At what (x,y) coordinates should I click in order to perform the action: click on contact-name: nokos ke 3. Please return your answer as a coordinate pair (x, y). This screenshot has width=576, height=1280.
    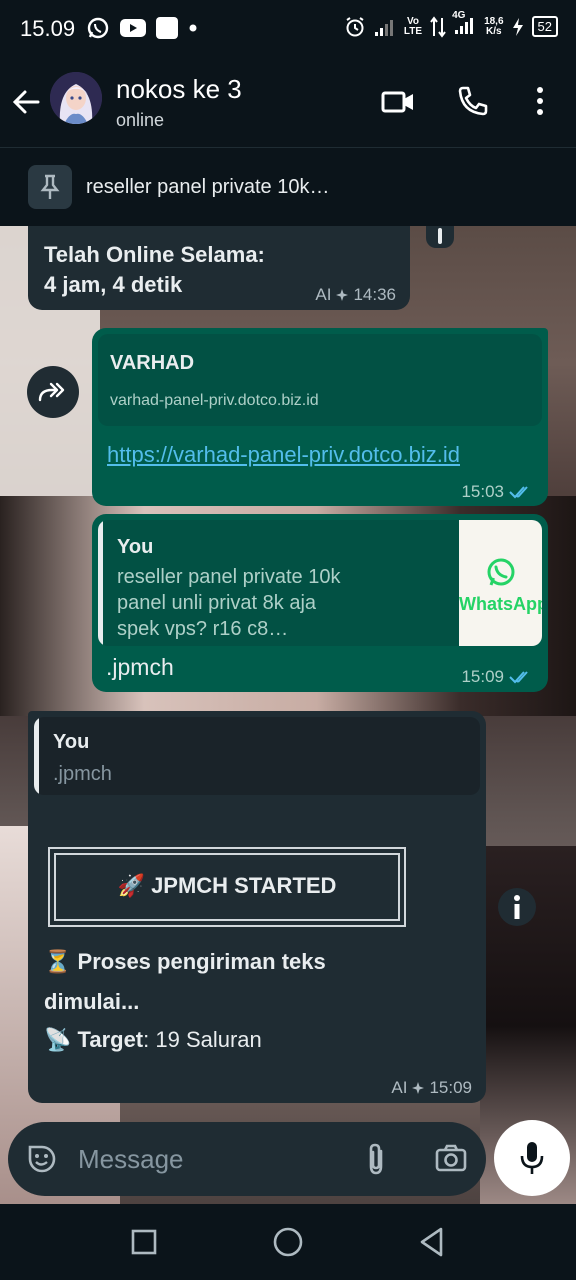
    Looking at the image, I should click on (179, 89).